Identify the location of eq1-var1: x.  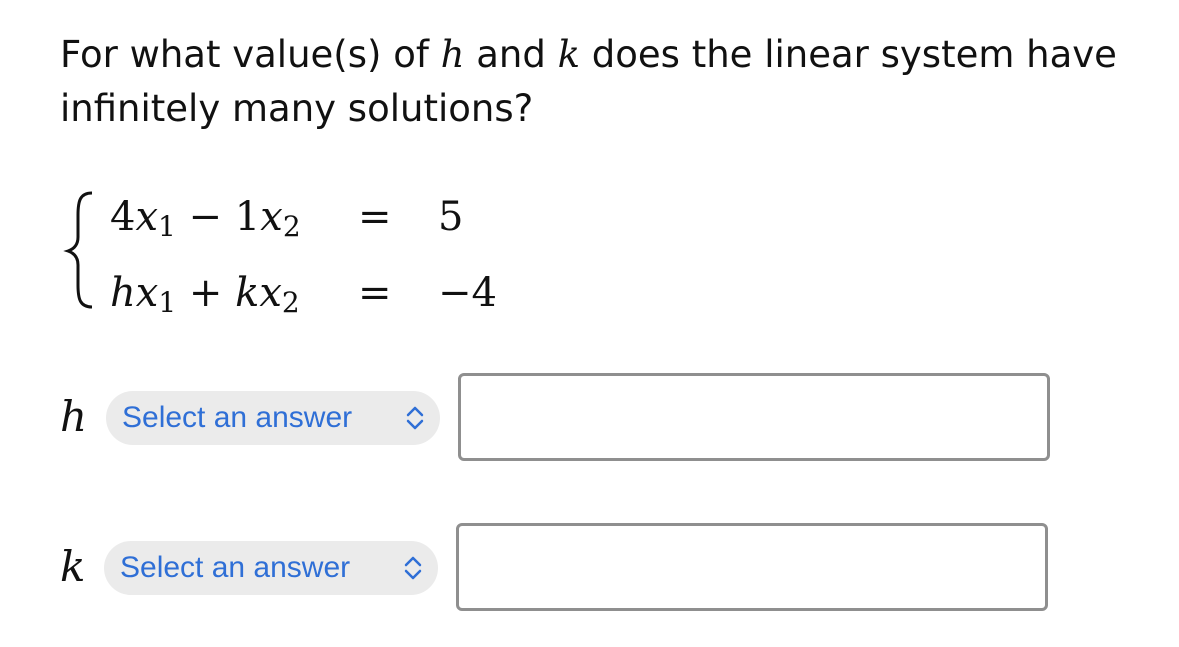
(147, 217).